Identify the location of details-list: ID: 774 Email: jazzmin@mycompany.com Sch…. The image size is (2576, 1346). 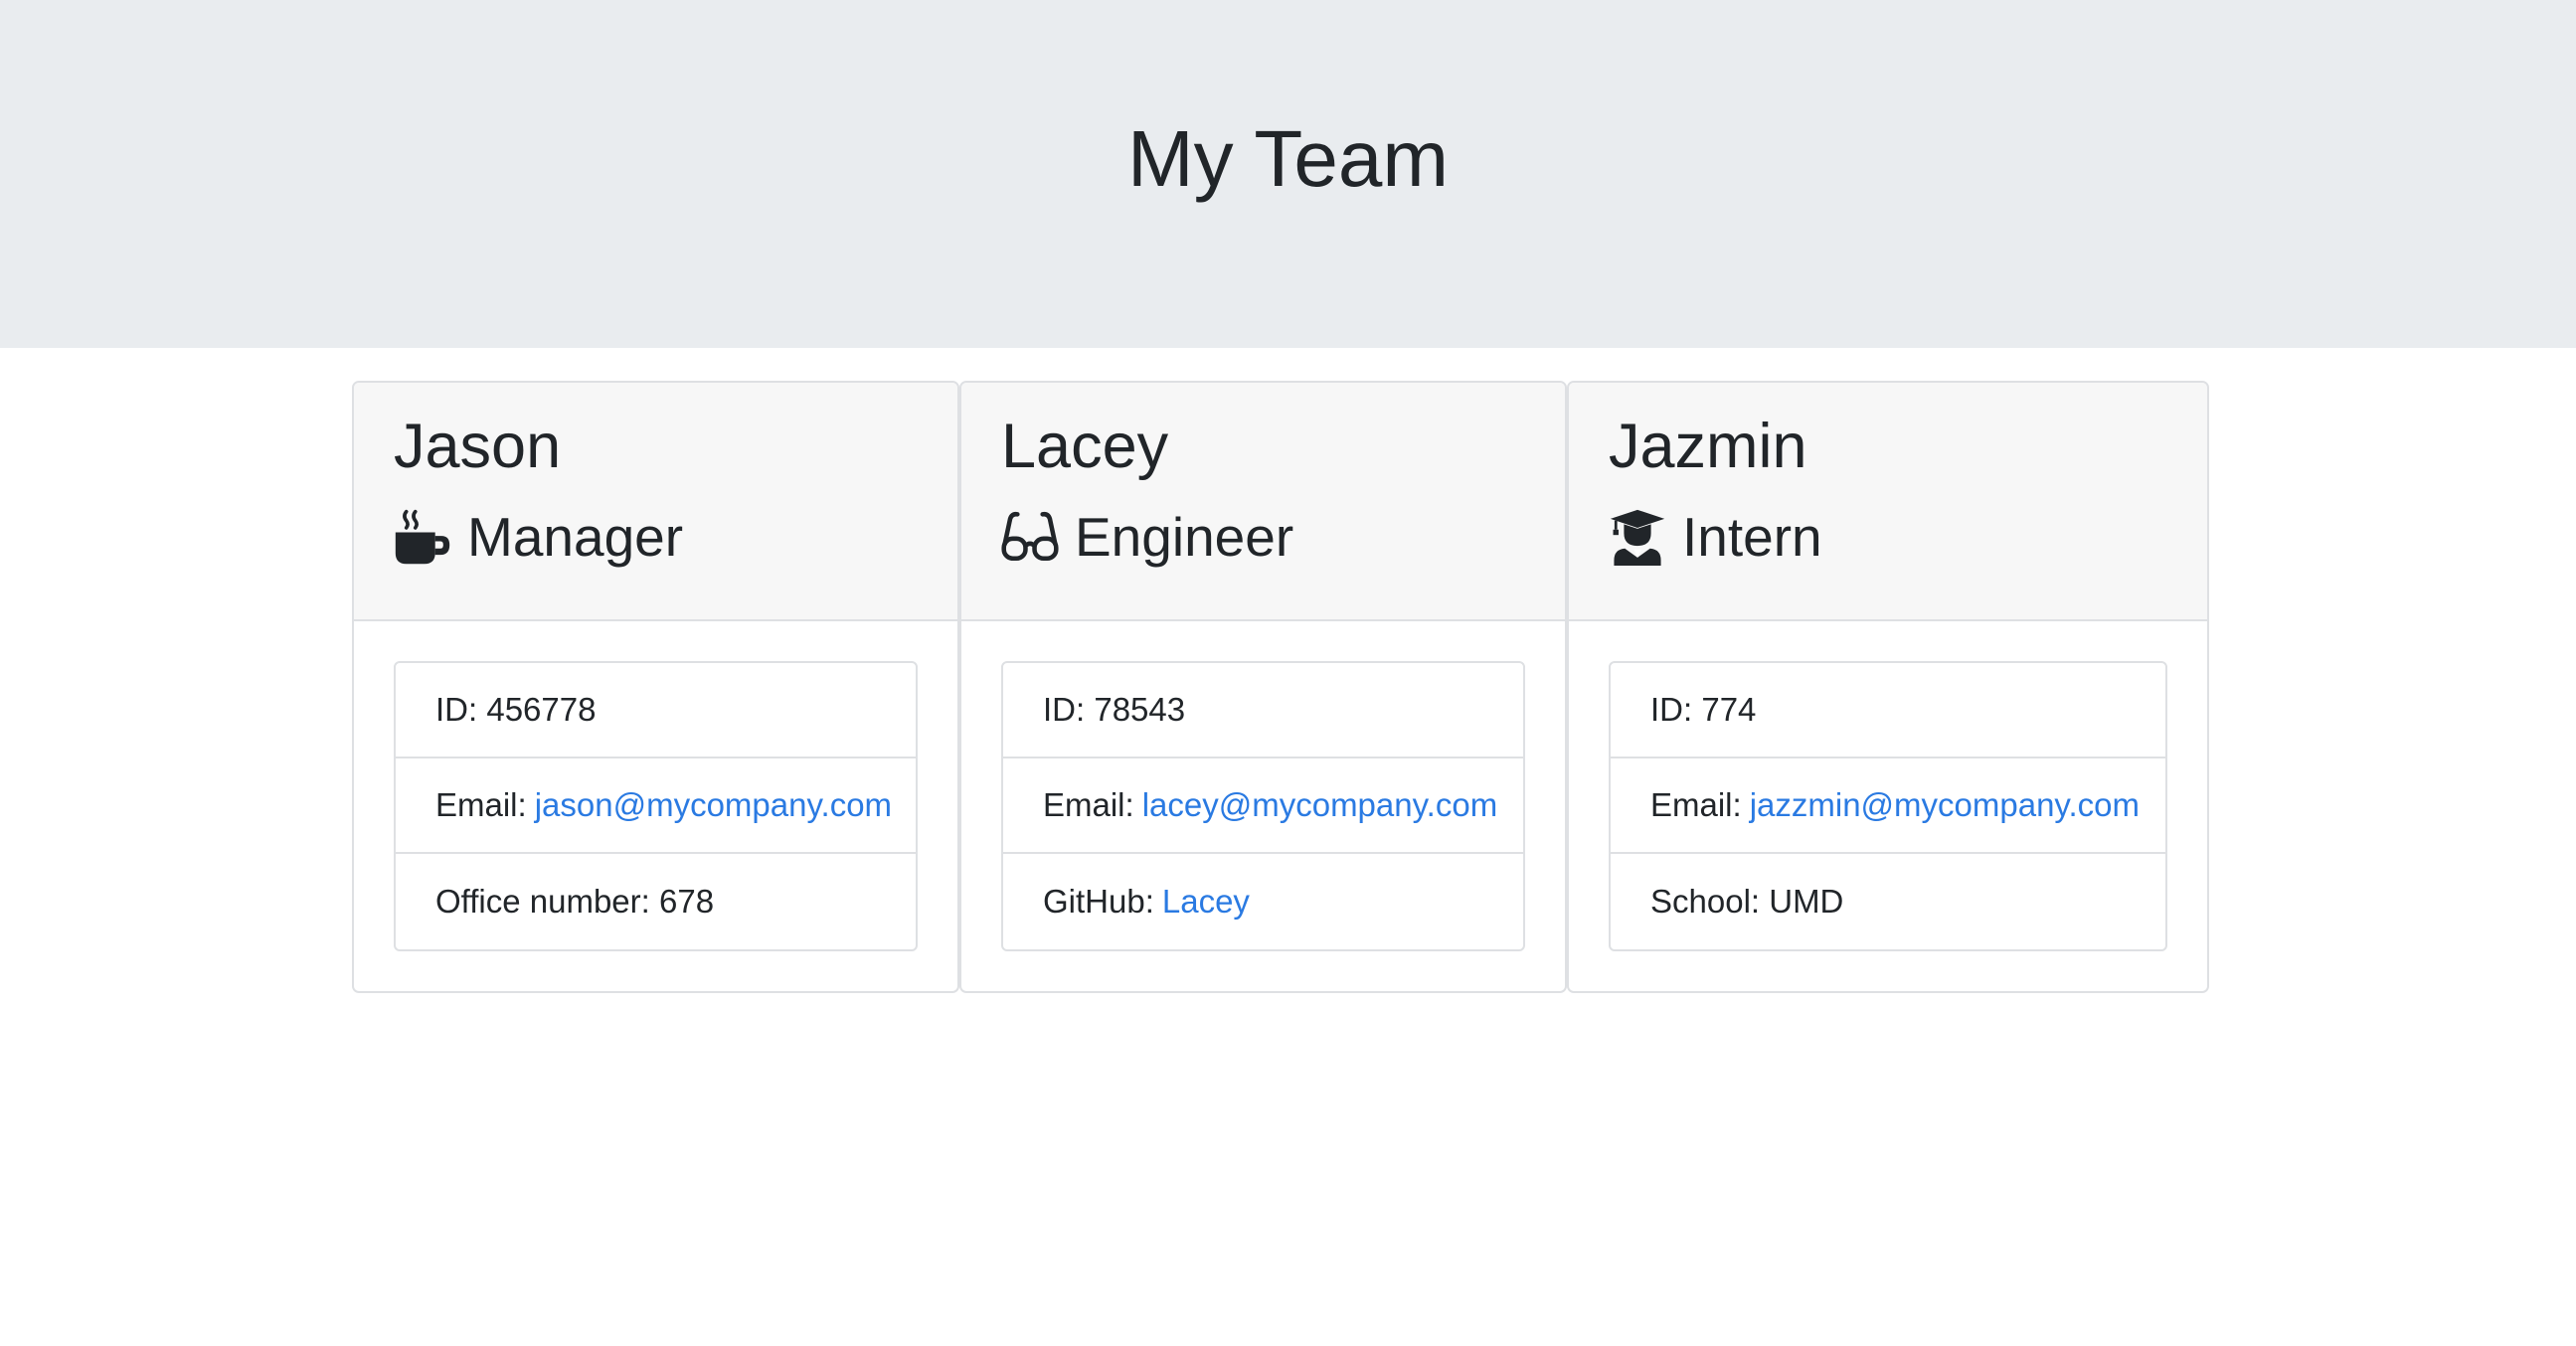
(1888, 806).